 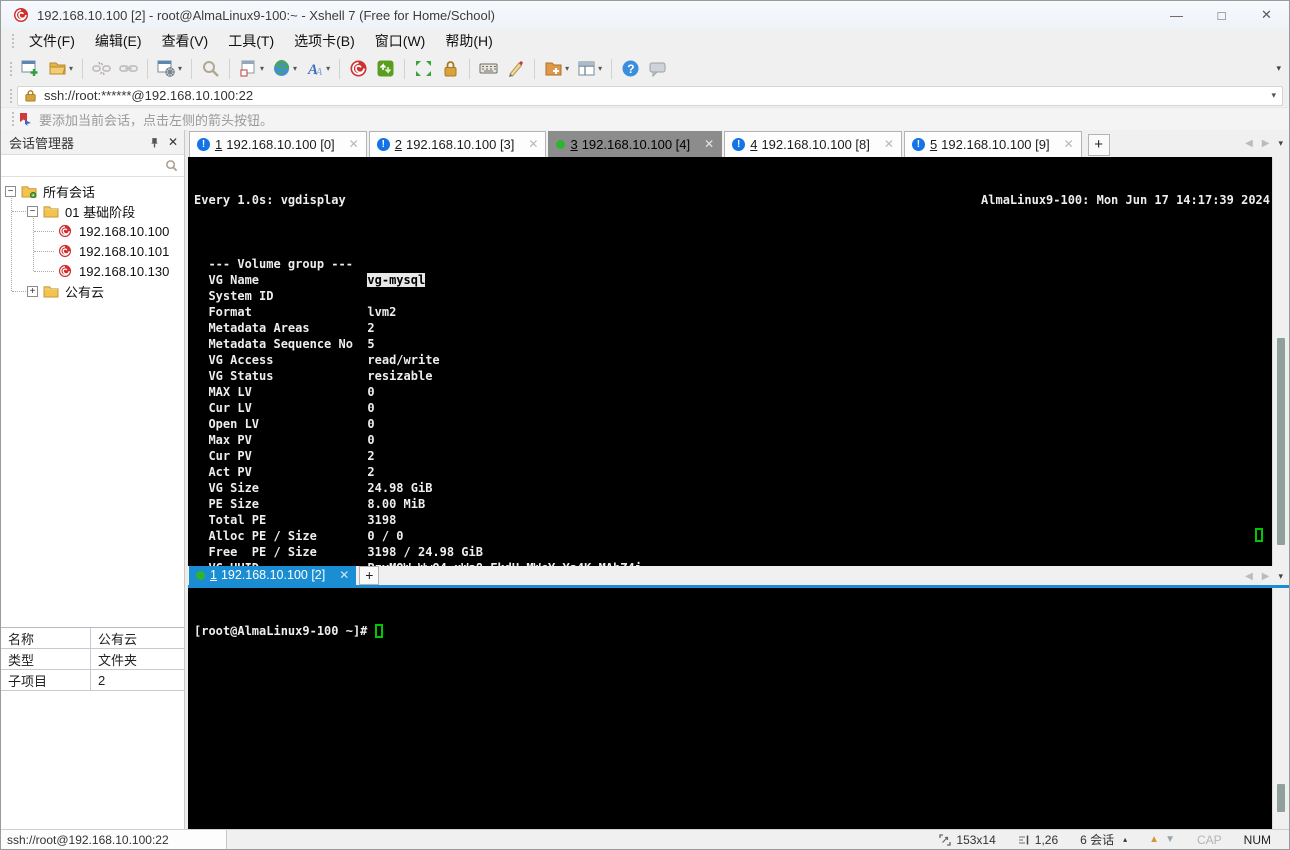 What do you see at coordinates (30, 69) in the screenshot?
I see `new-terminal-button` at bounding box center [30, 69].